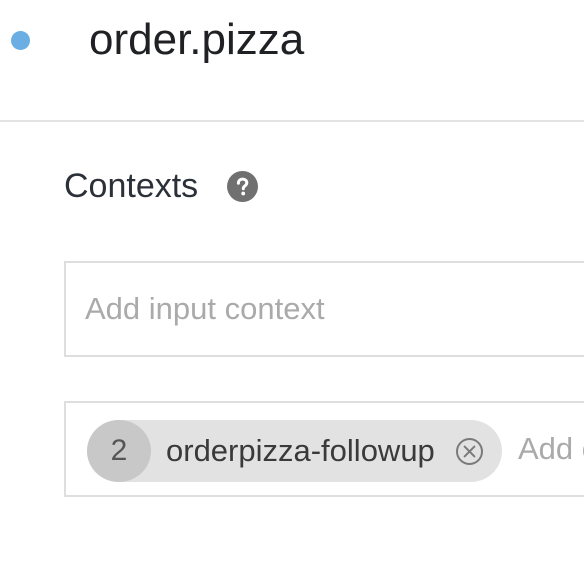  I want to click on close-circle-icon, so click(469, 451).